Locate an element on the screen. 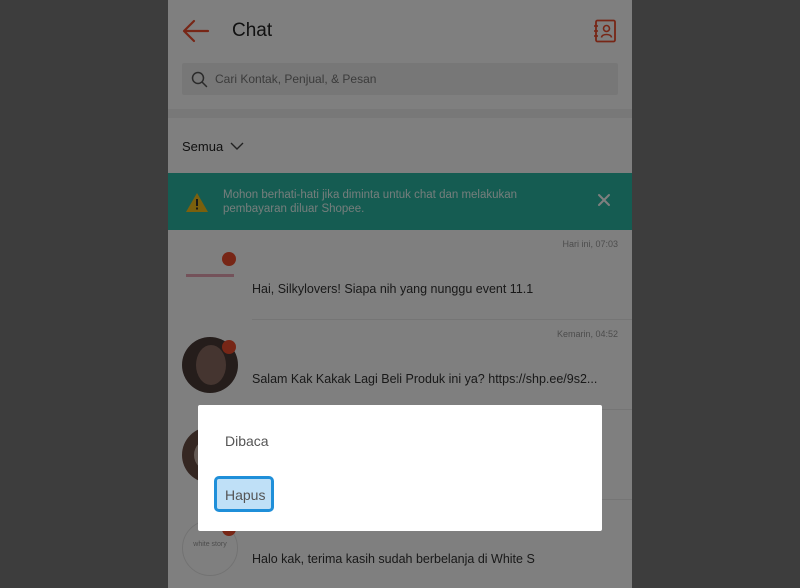 Image resolution: width=800 pixels, height=588 pixels. delete-option-label: Hapus is located at coordinates (245, 495).